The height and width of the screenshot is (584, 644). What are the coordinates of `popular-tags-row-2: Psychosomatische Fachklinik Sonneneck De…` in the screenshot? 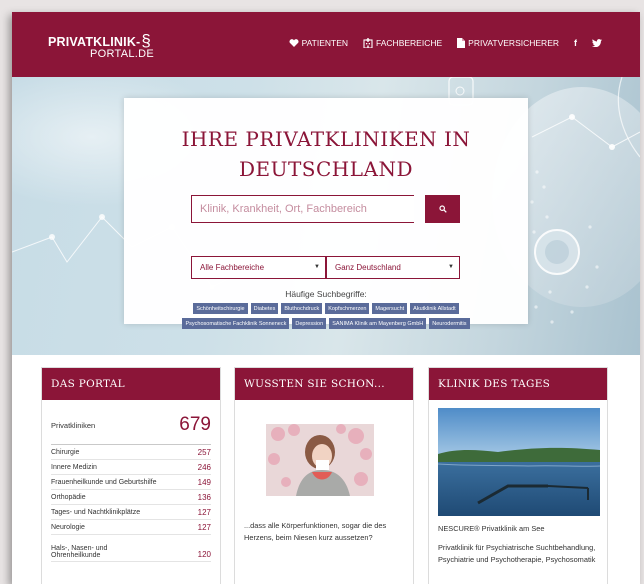 It's located at (326, 323).